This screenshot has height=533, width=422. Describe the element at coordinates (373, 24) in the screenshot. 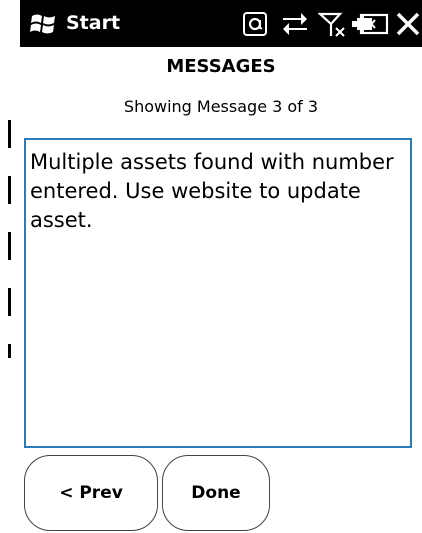

I see `battery-icon` at that location.